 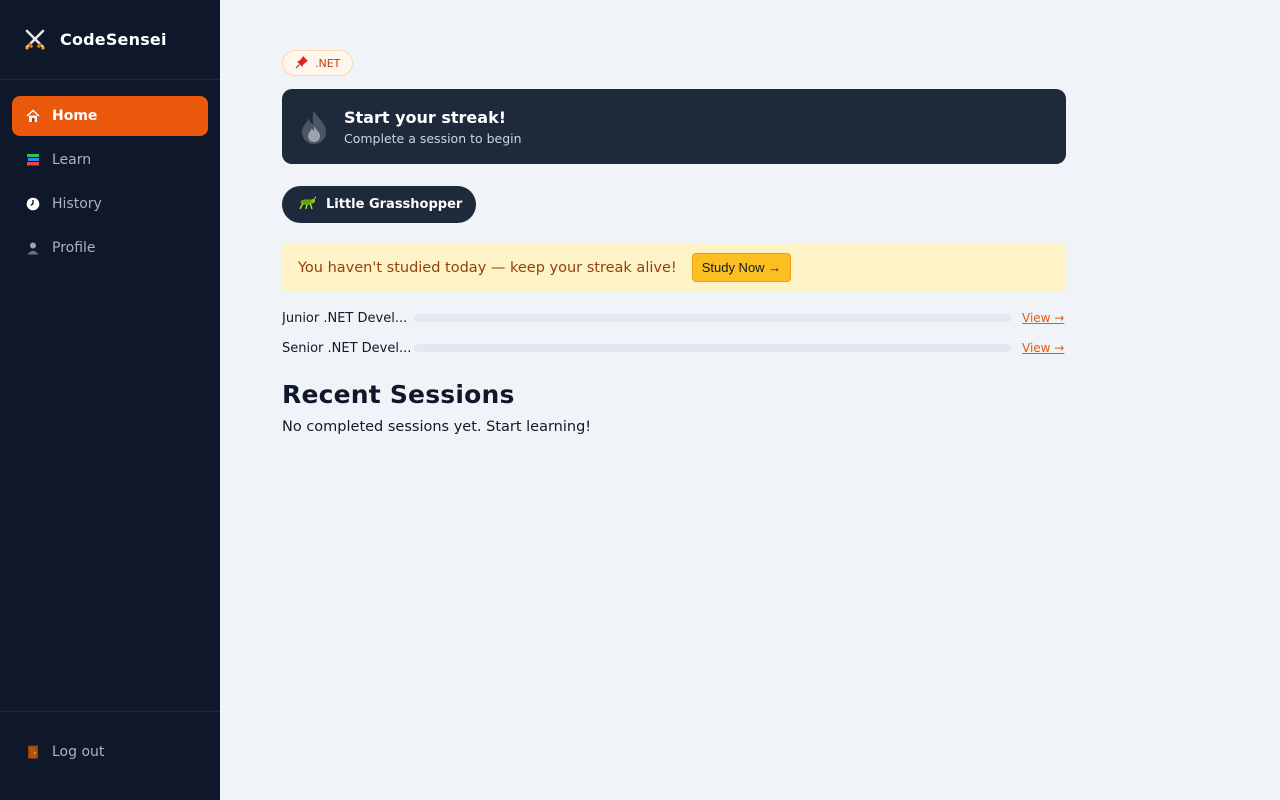 What do you see at coordinates (328, 63) in the screenshot?
I see `language-tag-label: .NET` at bounding box center [328, 63].